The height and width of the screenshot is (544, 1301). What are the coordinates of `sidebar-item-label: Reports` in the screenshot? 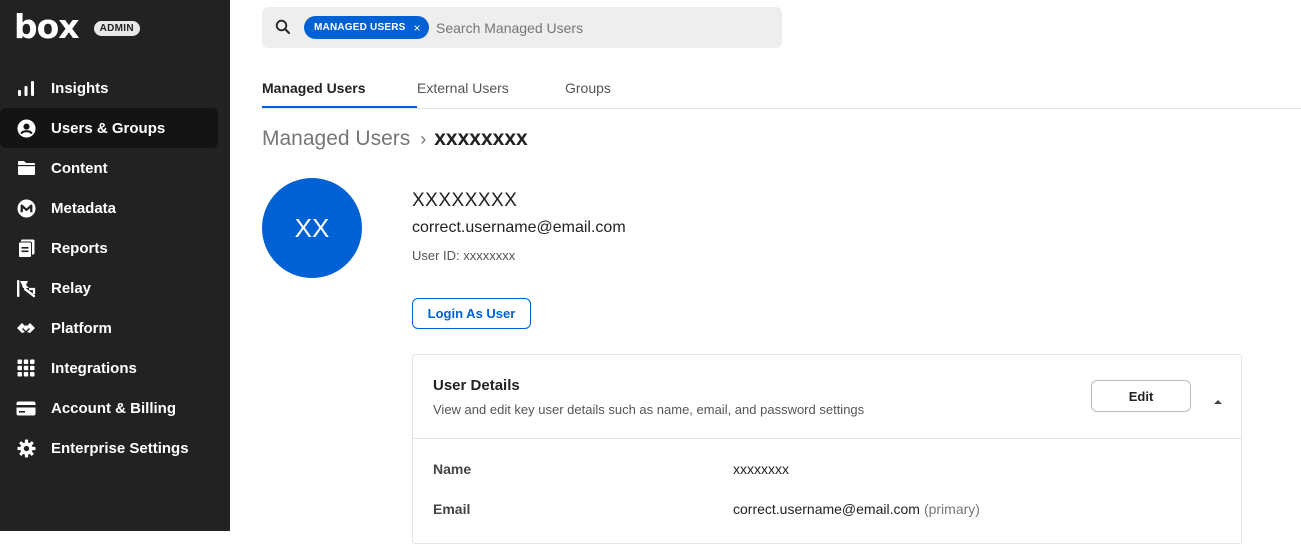 It's located at (79, 248).